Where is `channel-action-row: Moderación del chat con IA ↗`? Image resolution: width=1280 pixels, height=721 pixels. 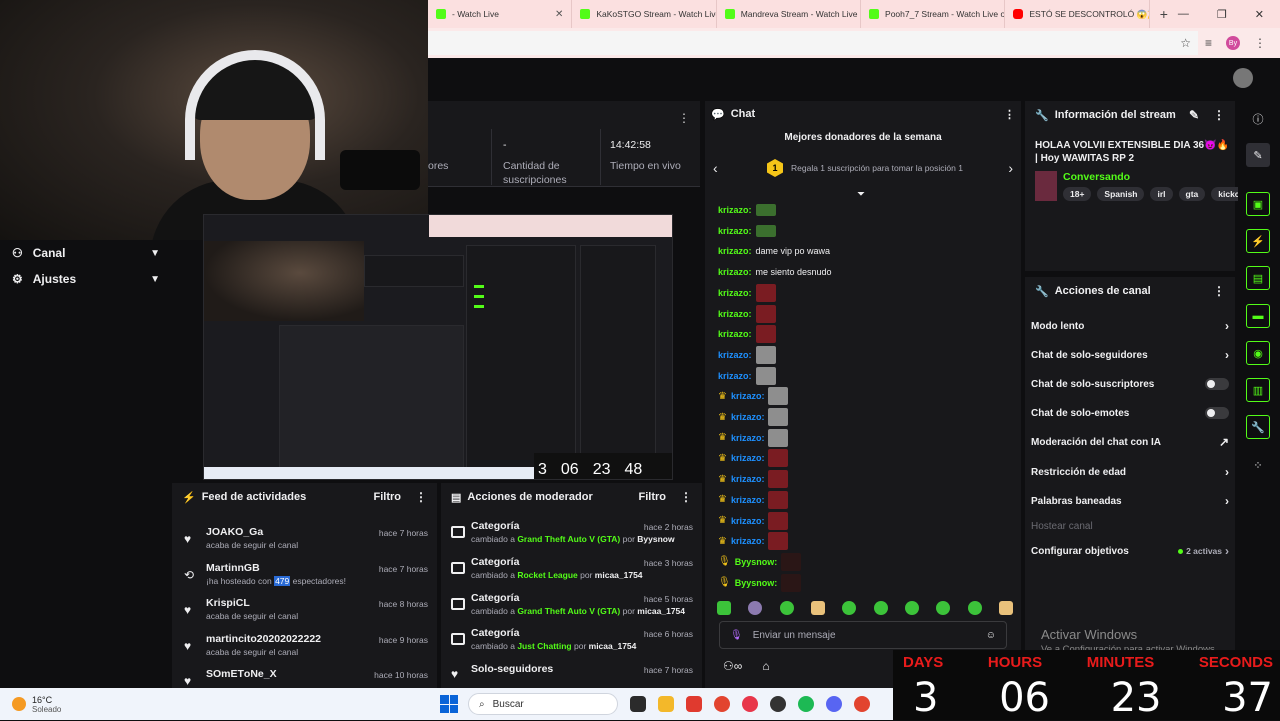
channel-action-row: Moderación del chat con IA ↗ is located at coordinates (1130, 442).